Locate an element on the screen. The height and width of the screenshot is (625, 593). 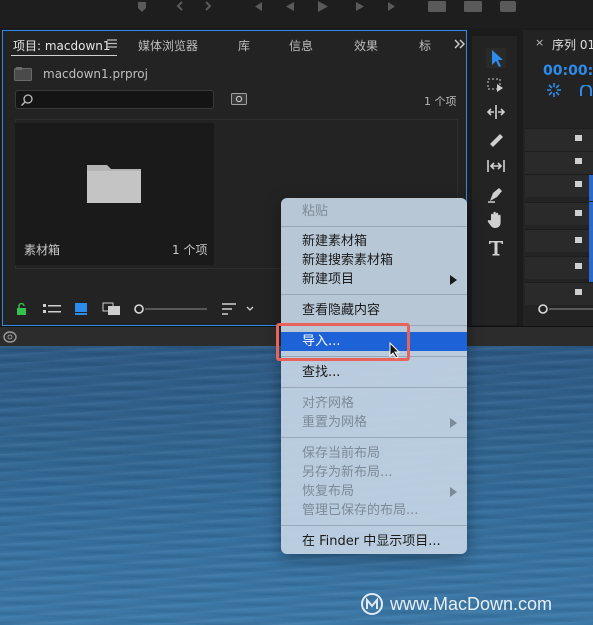
menu-item-align-to-grid: 对齐网格 is located at coordinates (374, 403).